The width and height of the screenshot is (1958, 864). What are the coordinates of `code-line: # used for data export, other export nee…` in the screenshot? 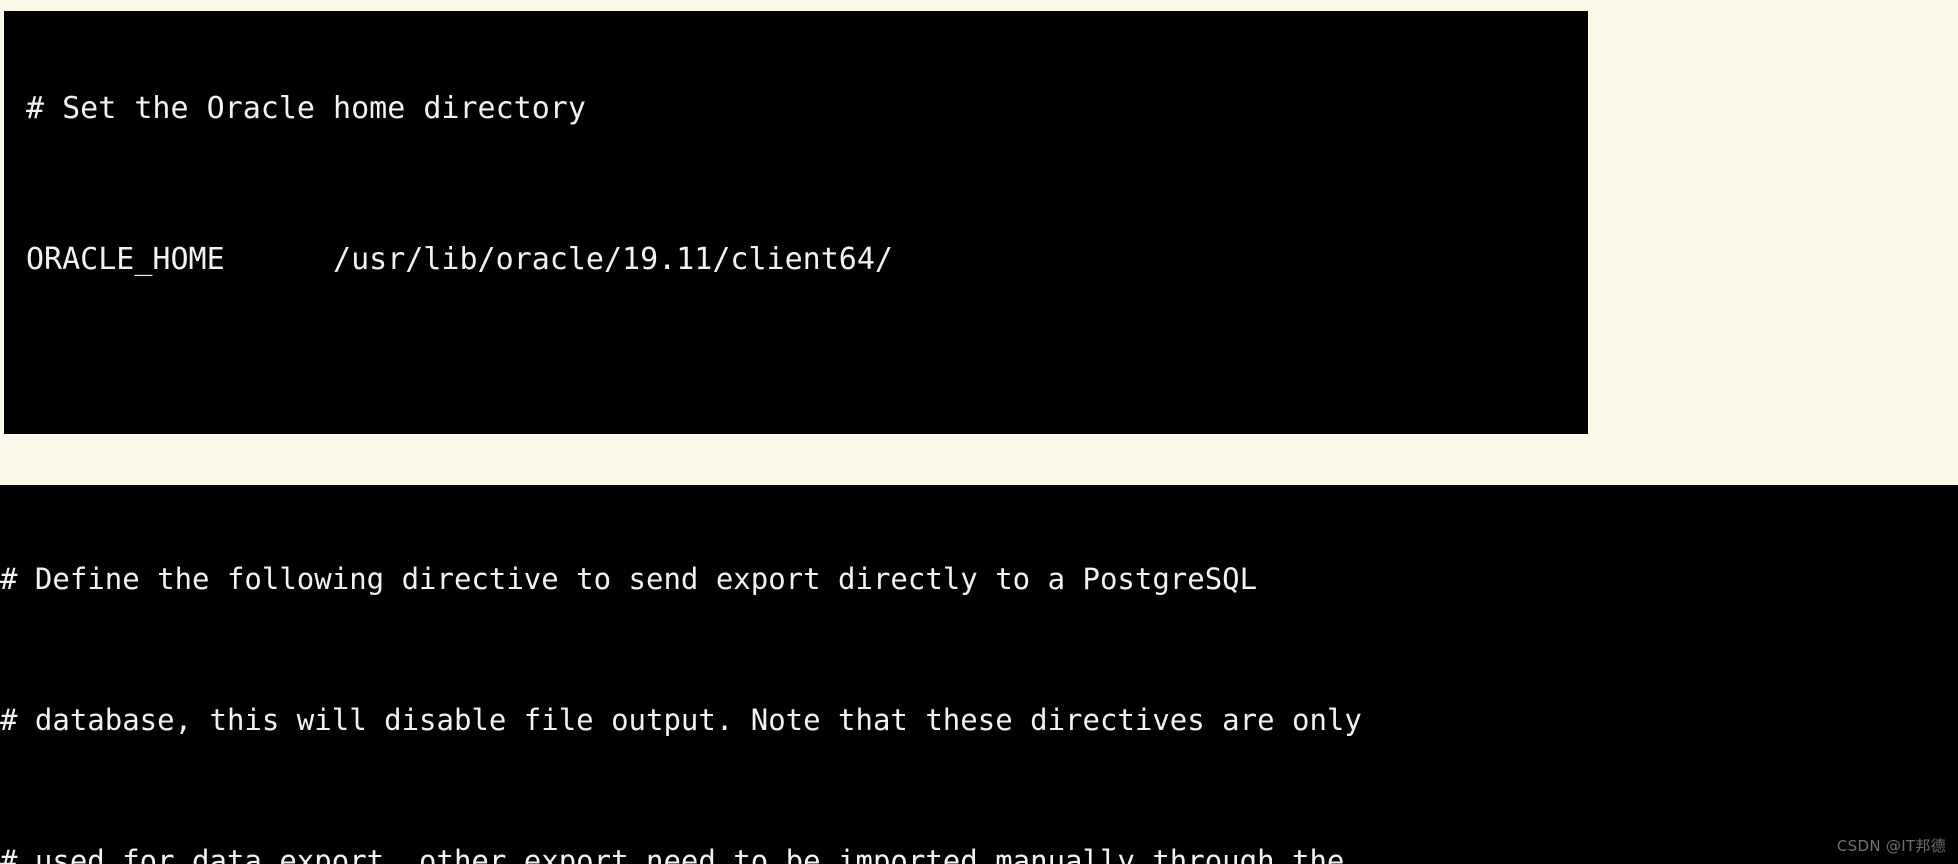 It's located at (672, 854).